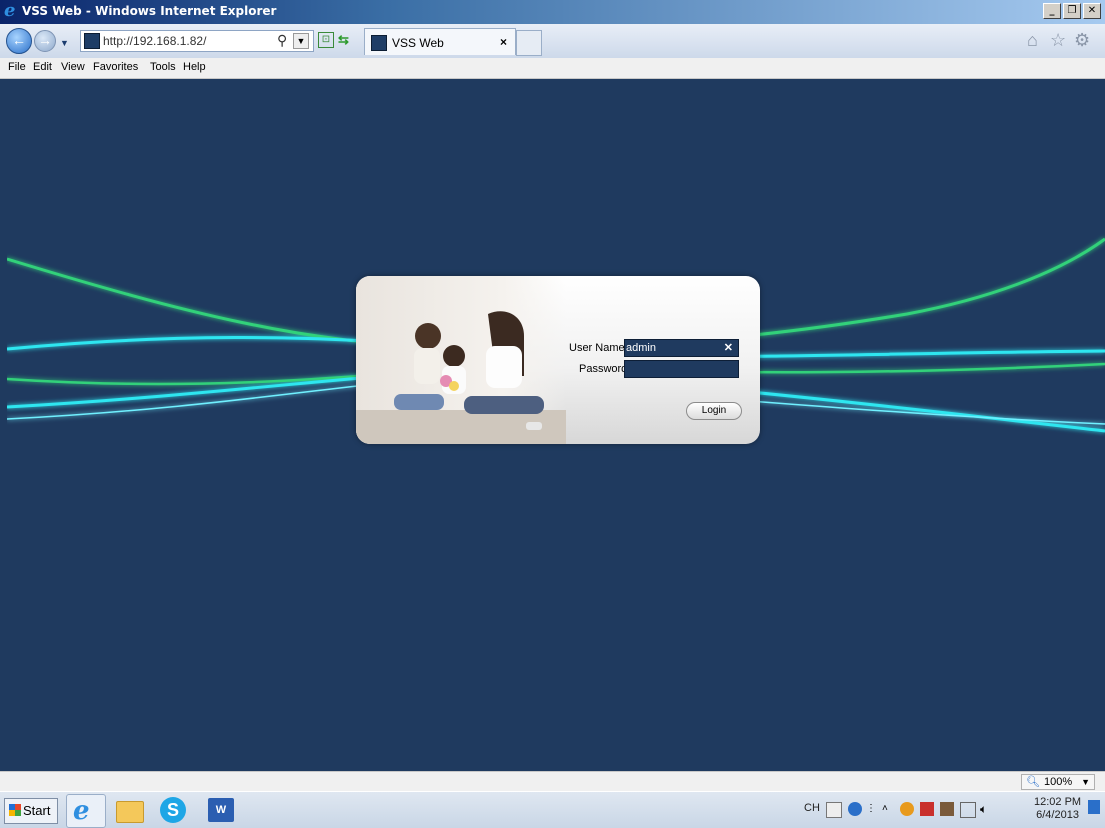  Describe the element at coordinates (173, 810) in the screenshot. I see `taskbar-skype-icon: S` at that location.